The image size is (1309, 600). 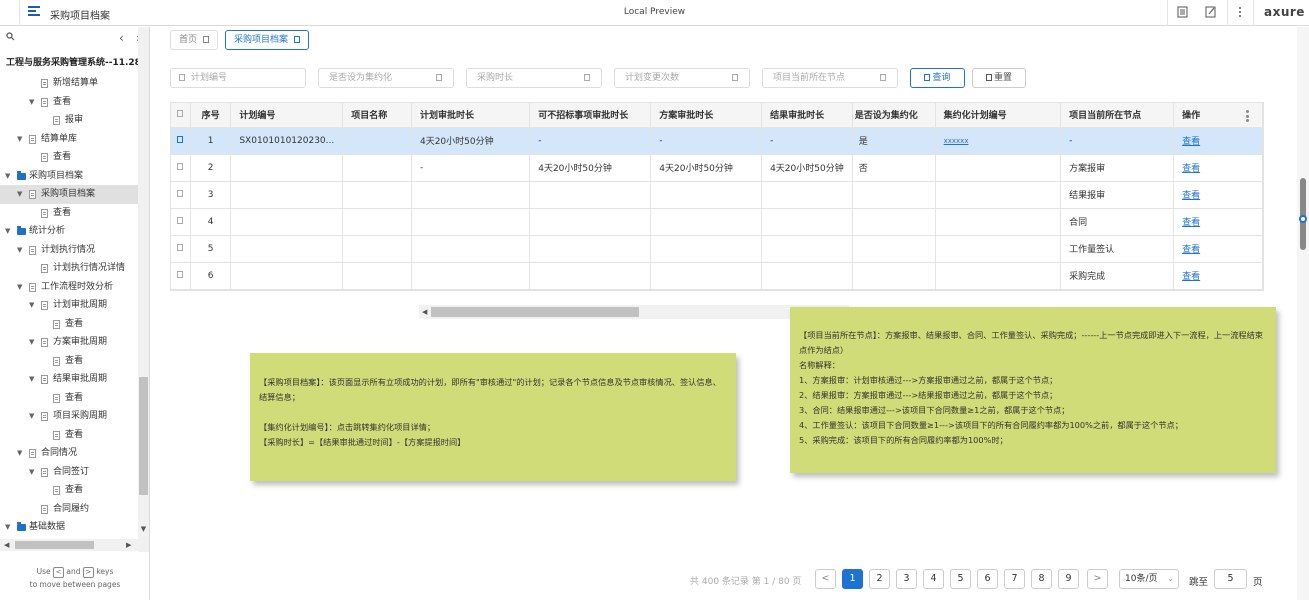 I want to click on sidebar-item: 报审, so click(x=69, y=120).